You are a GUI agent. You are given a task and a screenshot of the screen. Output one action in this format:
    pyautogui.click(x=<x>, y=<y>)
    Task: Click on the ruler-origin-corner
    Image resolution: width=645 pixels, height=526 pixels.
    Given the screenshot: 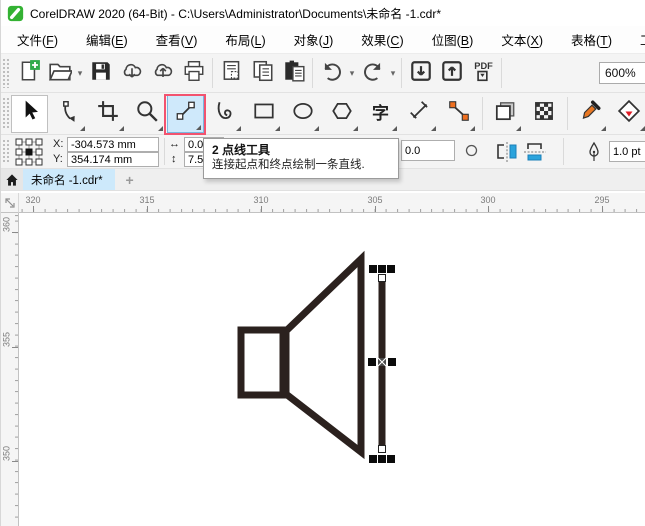 What is the action you would take?
    pyautogui.click(x=10, y=203)
    